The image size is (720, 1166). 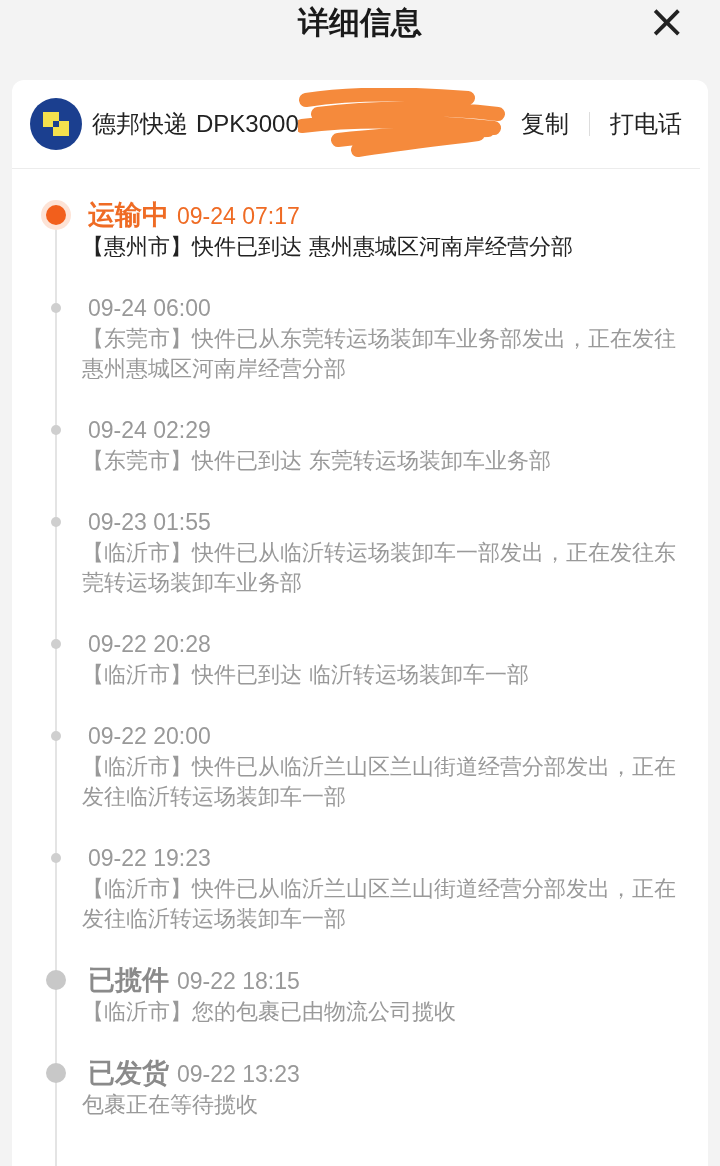 What do you see at coordinates (149, 308) in the screenshot?
I see `event-time: 09-24 06:00` at bounding box center [149, 308].